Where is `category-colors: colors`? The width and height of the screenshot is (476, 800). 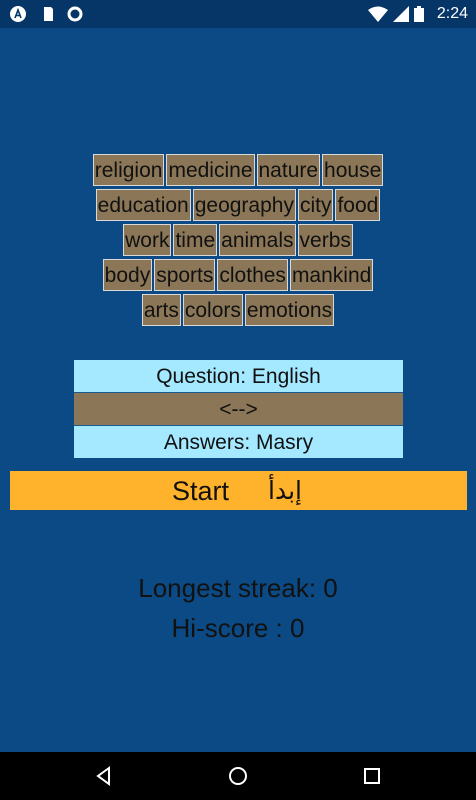
category-colors: colors is located at coordinates (212, 310).